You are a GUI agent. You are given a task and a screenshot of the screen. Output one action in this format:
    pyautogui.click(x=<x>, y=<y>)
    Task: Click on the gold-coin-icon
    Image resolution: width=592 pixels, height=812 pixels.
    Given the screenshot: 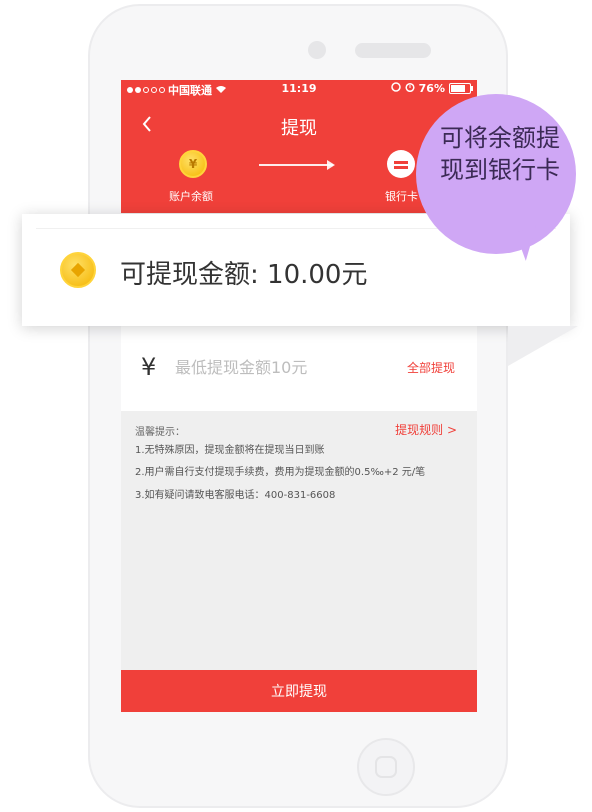 What is the action you would take?
    pyautogui.click(x=78, y=270)
    